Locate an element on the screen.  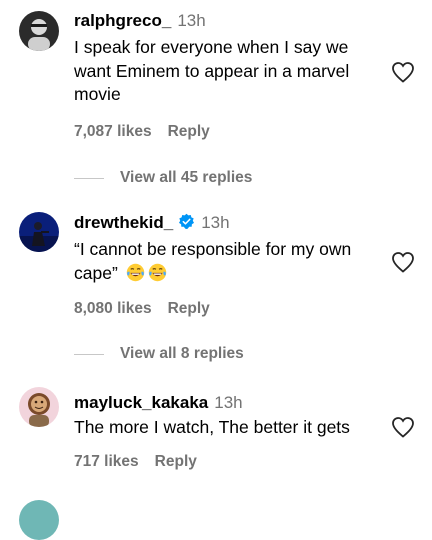
view-replies-button: View all 45 replies is located at coordinates (163, 179).